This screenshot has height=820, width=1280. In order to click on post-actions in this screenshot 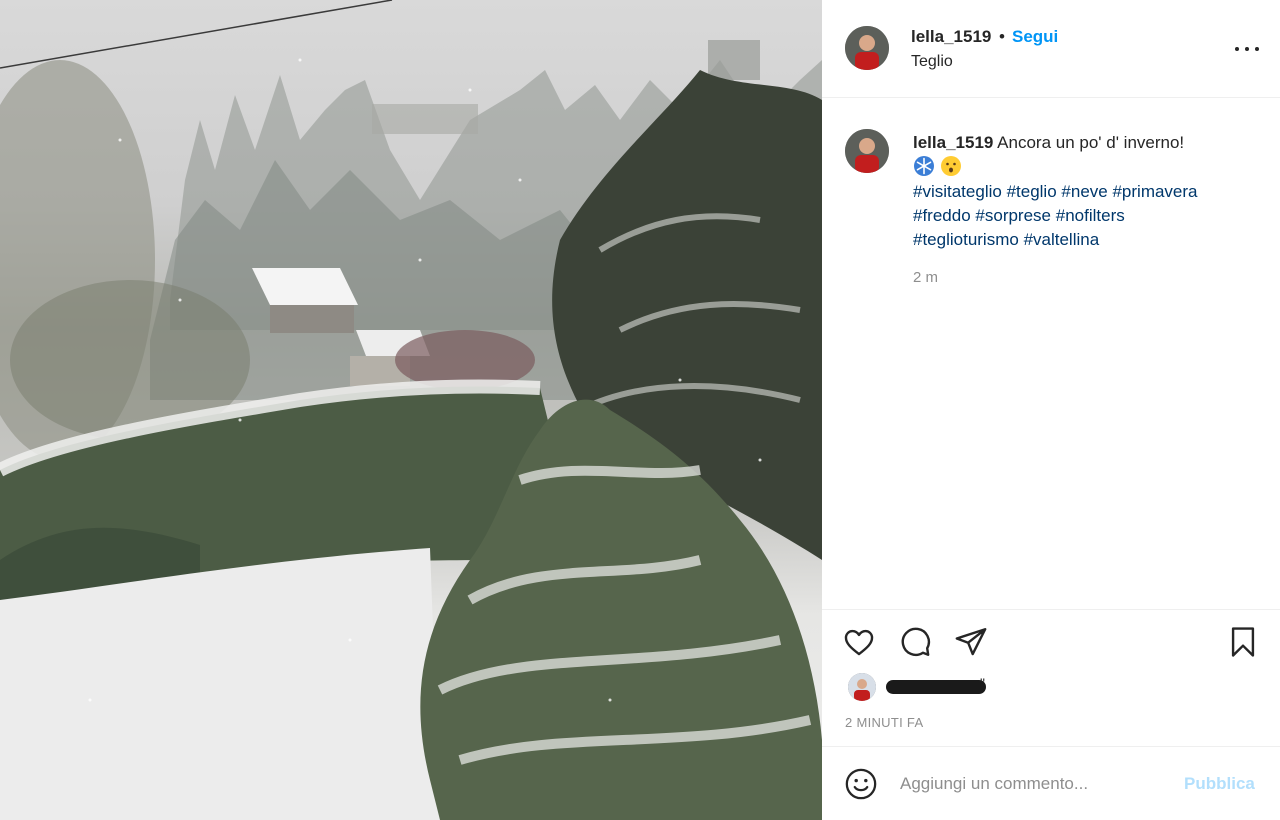, I will do `click(1051, 641)`.